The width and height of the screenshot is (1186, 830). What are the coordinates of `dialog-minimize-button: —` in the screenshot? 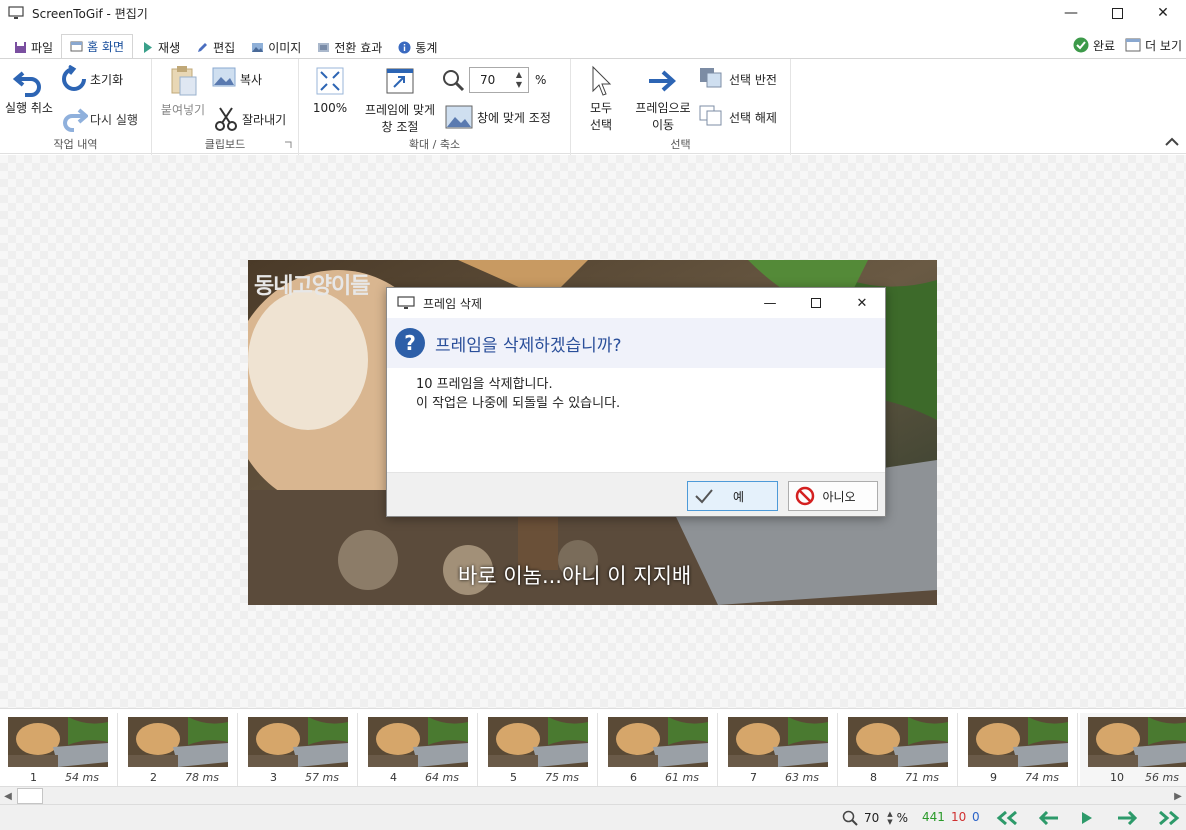 It's located at (770, 303).